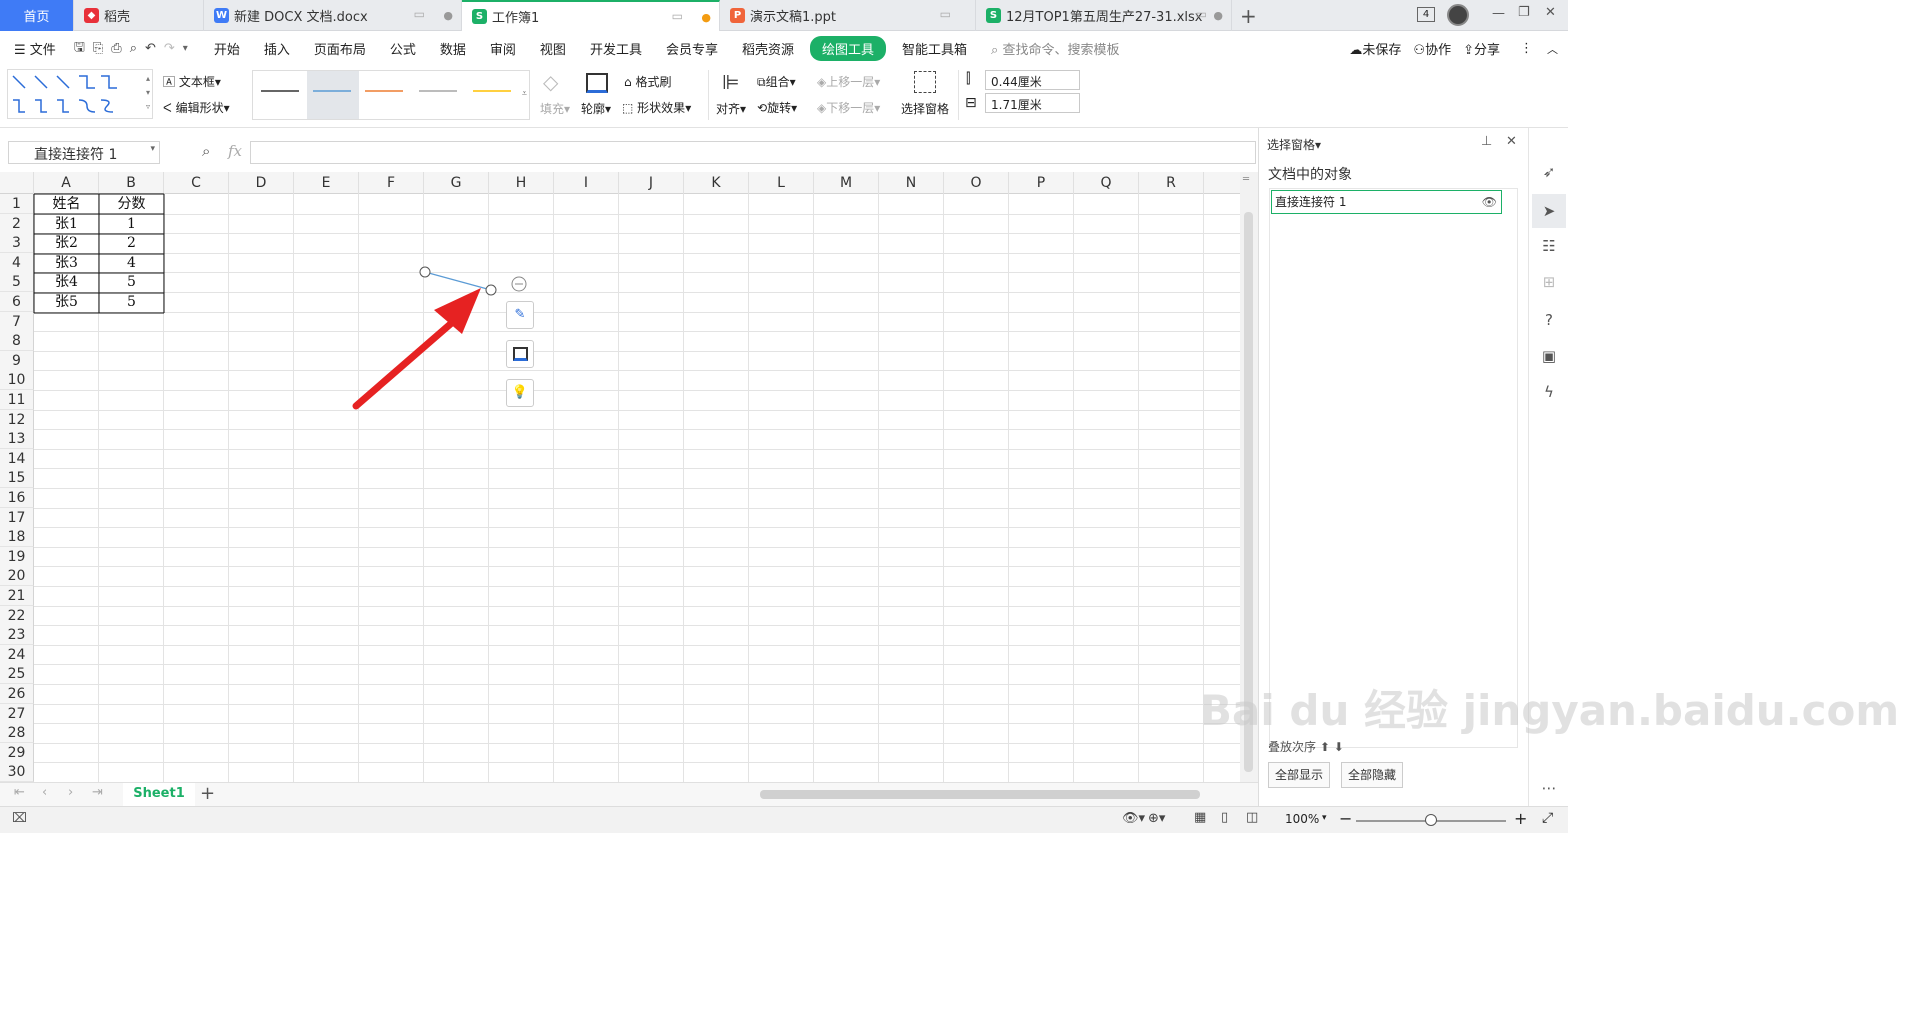 This screenshot has width=1920, height=1020. Describe the element at coordinates (848, 81) in the screenshot. I see `bring-forward-button: ◈上移一层▾` at that location.